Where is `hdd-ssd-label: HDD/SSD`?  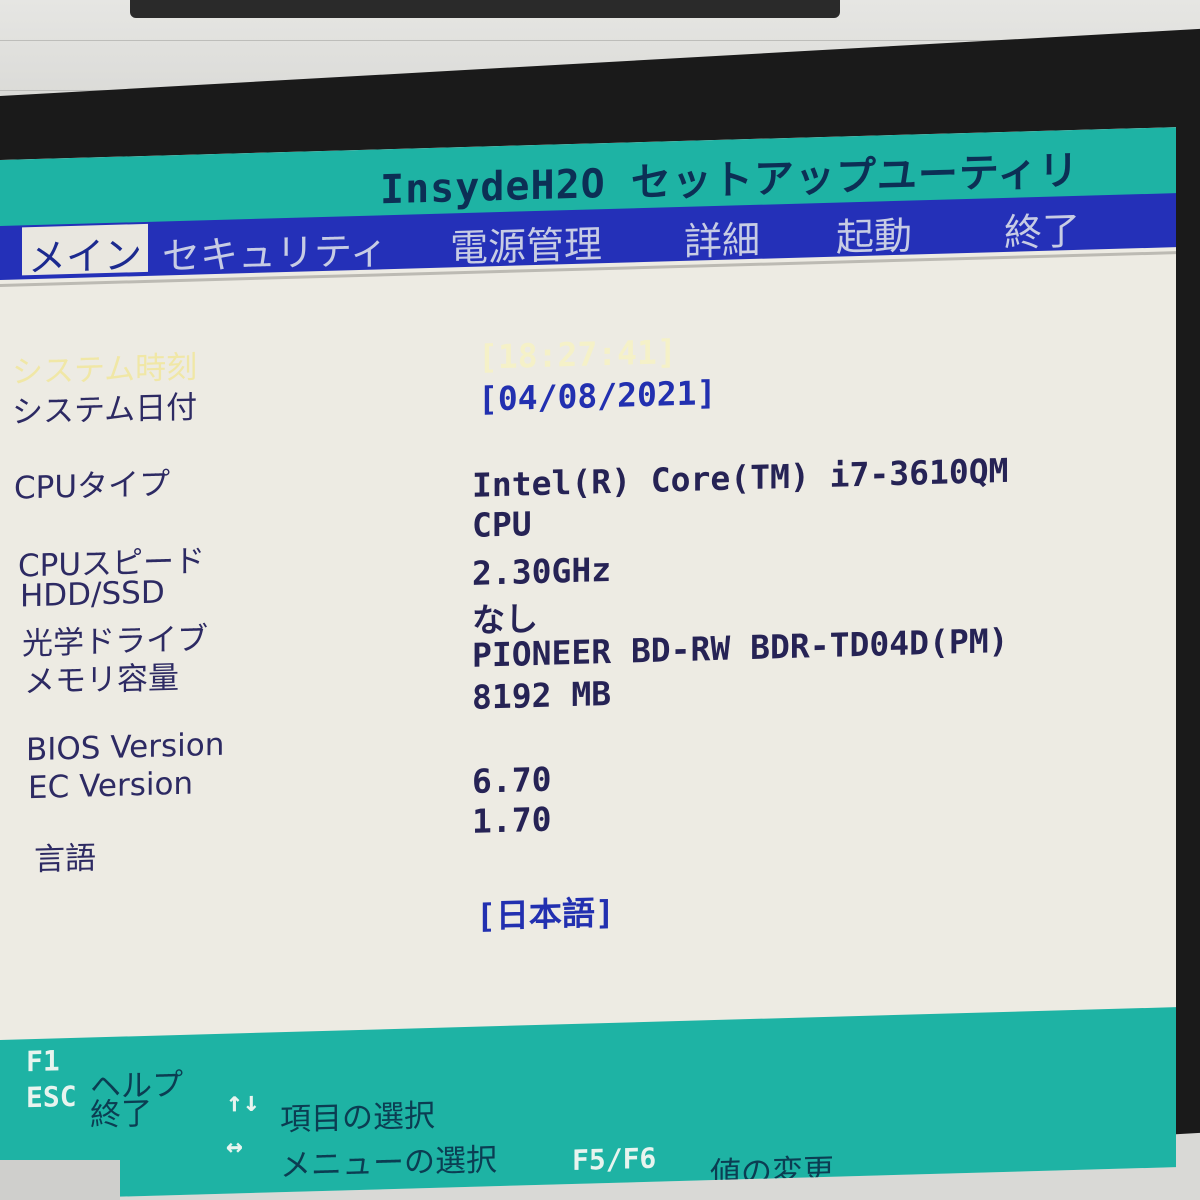 hdd-ssd-label: HDD/SSD is located at coordinates (92, 594).